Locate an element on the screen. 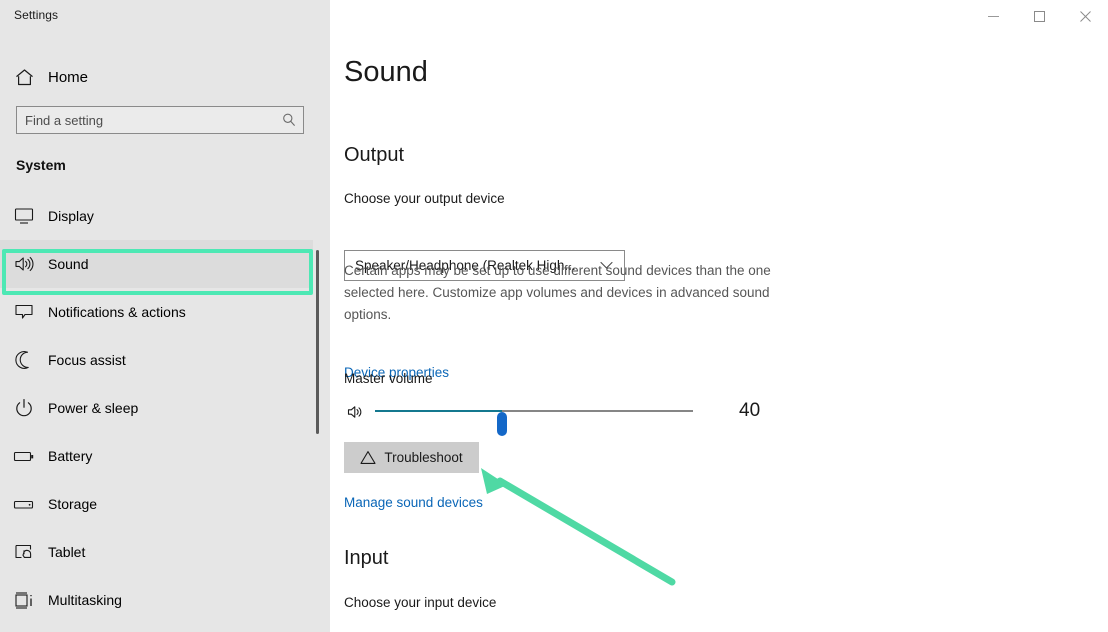 Image resolution: width=1108 pixels, height=632 pixels. speaker-icon is located at coordinates (24, 264).